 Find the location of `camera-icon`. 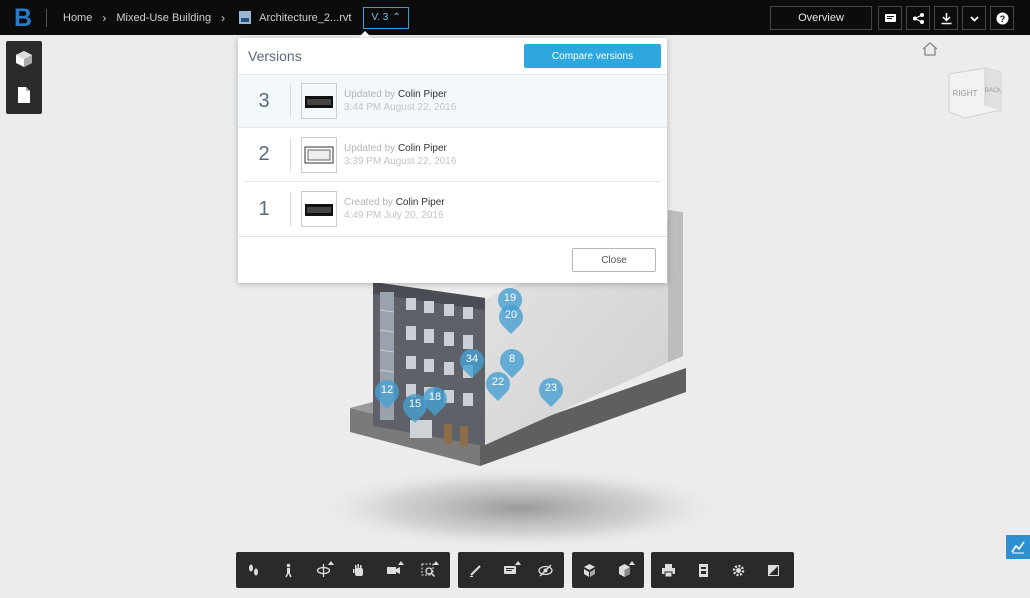

camera-icon is located at coordinates (393, 570).